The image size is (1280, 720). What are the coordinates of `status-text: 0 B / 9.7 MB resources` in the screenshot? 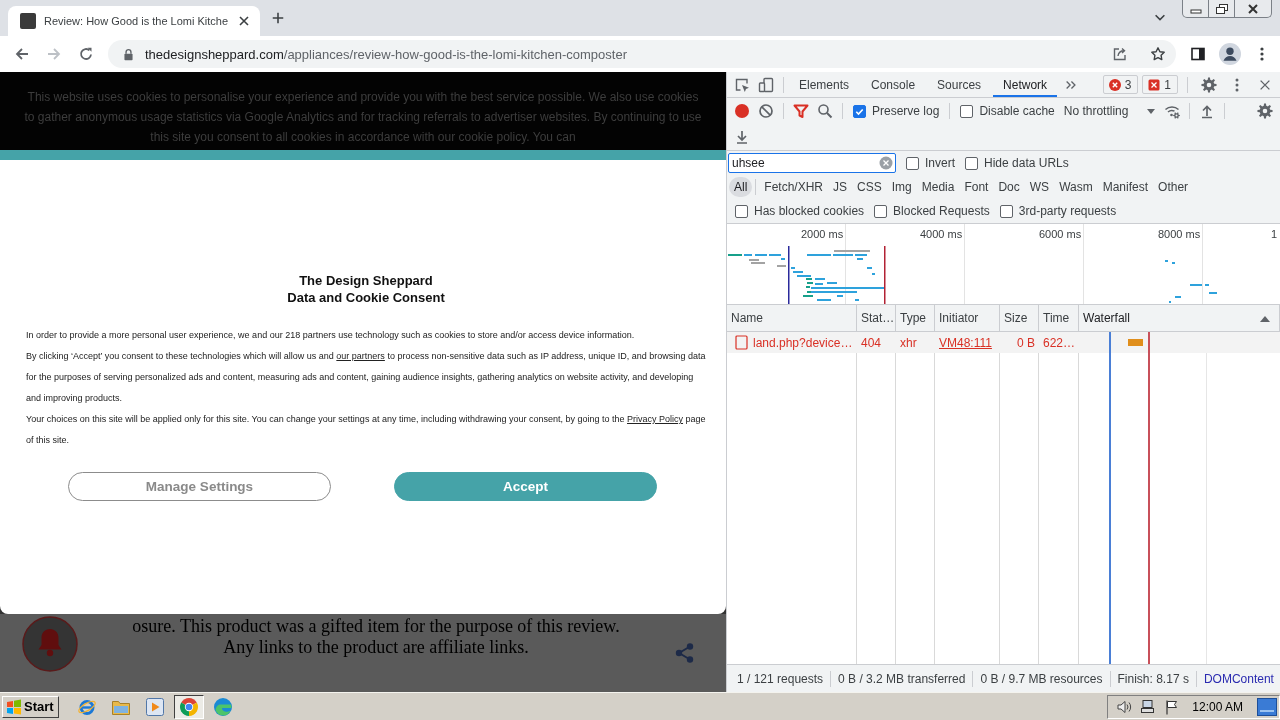 It's located at (1041, 678).